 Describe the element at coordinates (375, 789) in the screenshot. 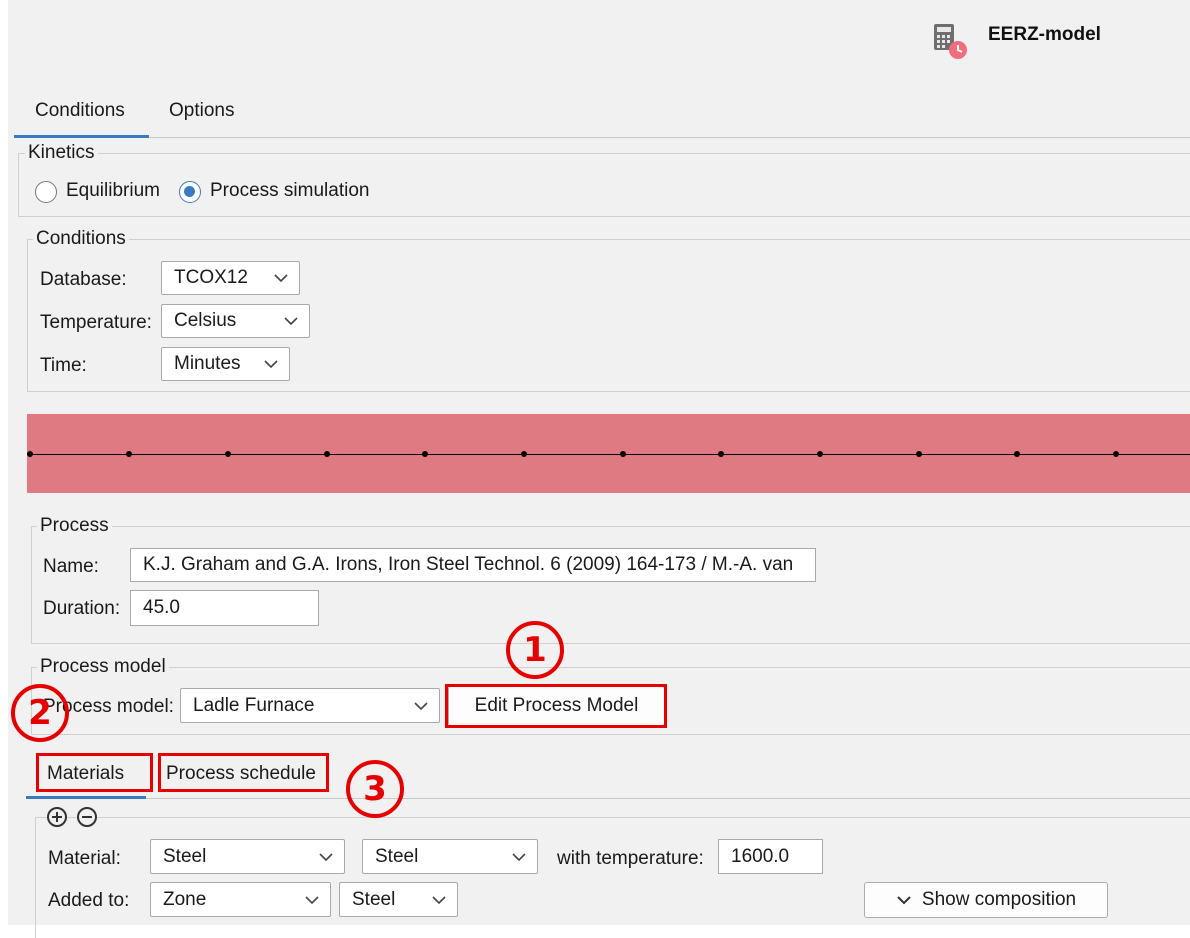

I see `callout-3: 3` at that location.